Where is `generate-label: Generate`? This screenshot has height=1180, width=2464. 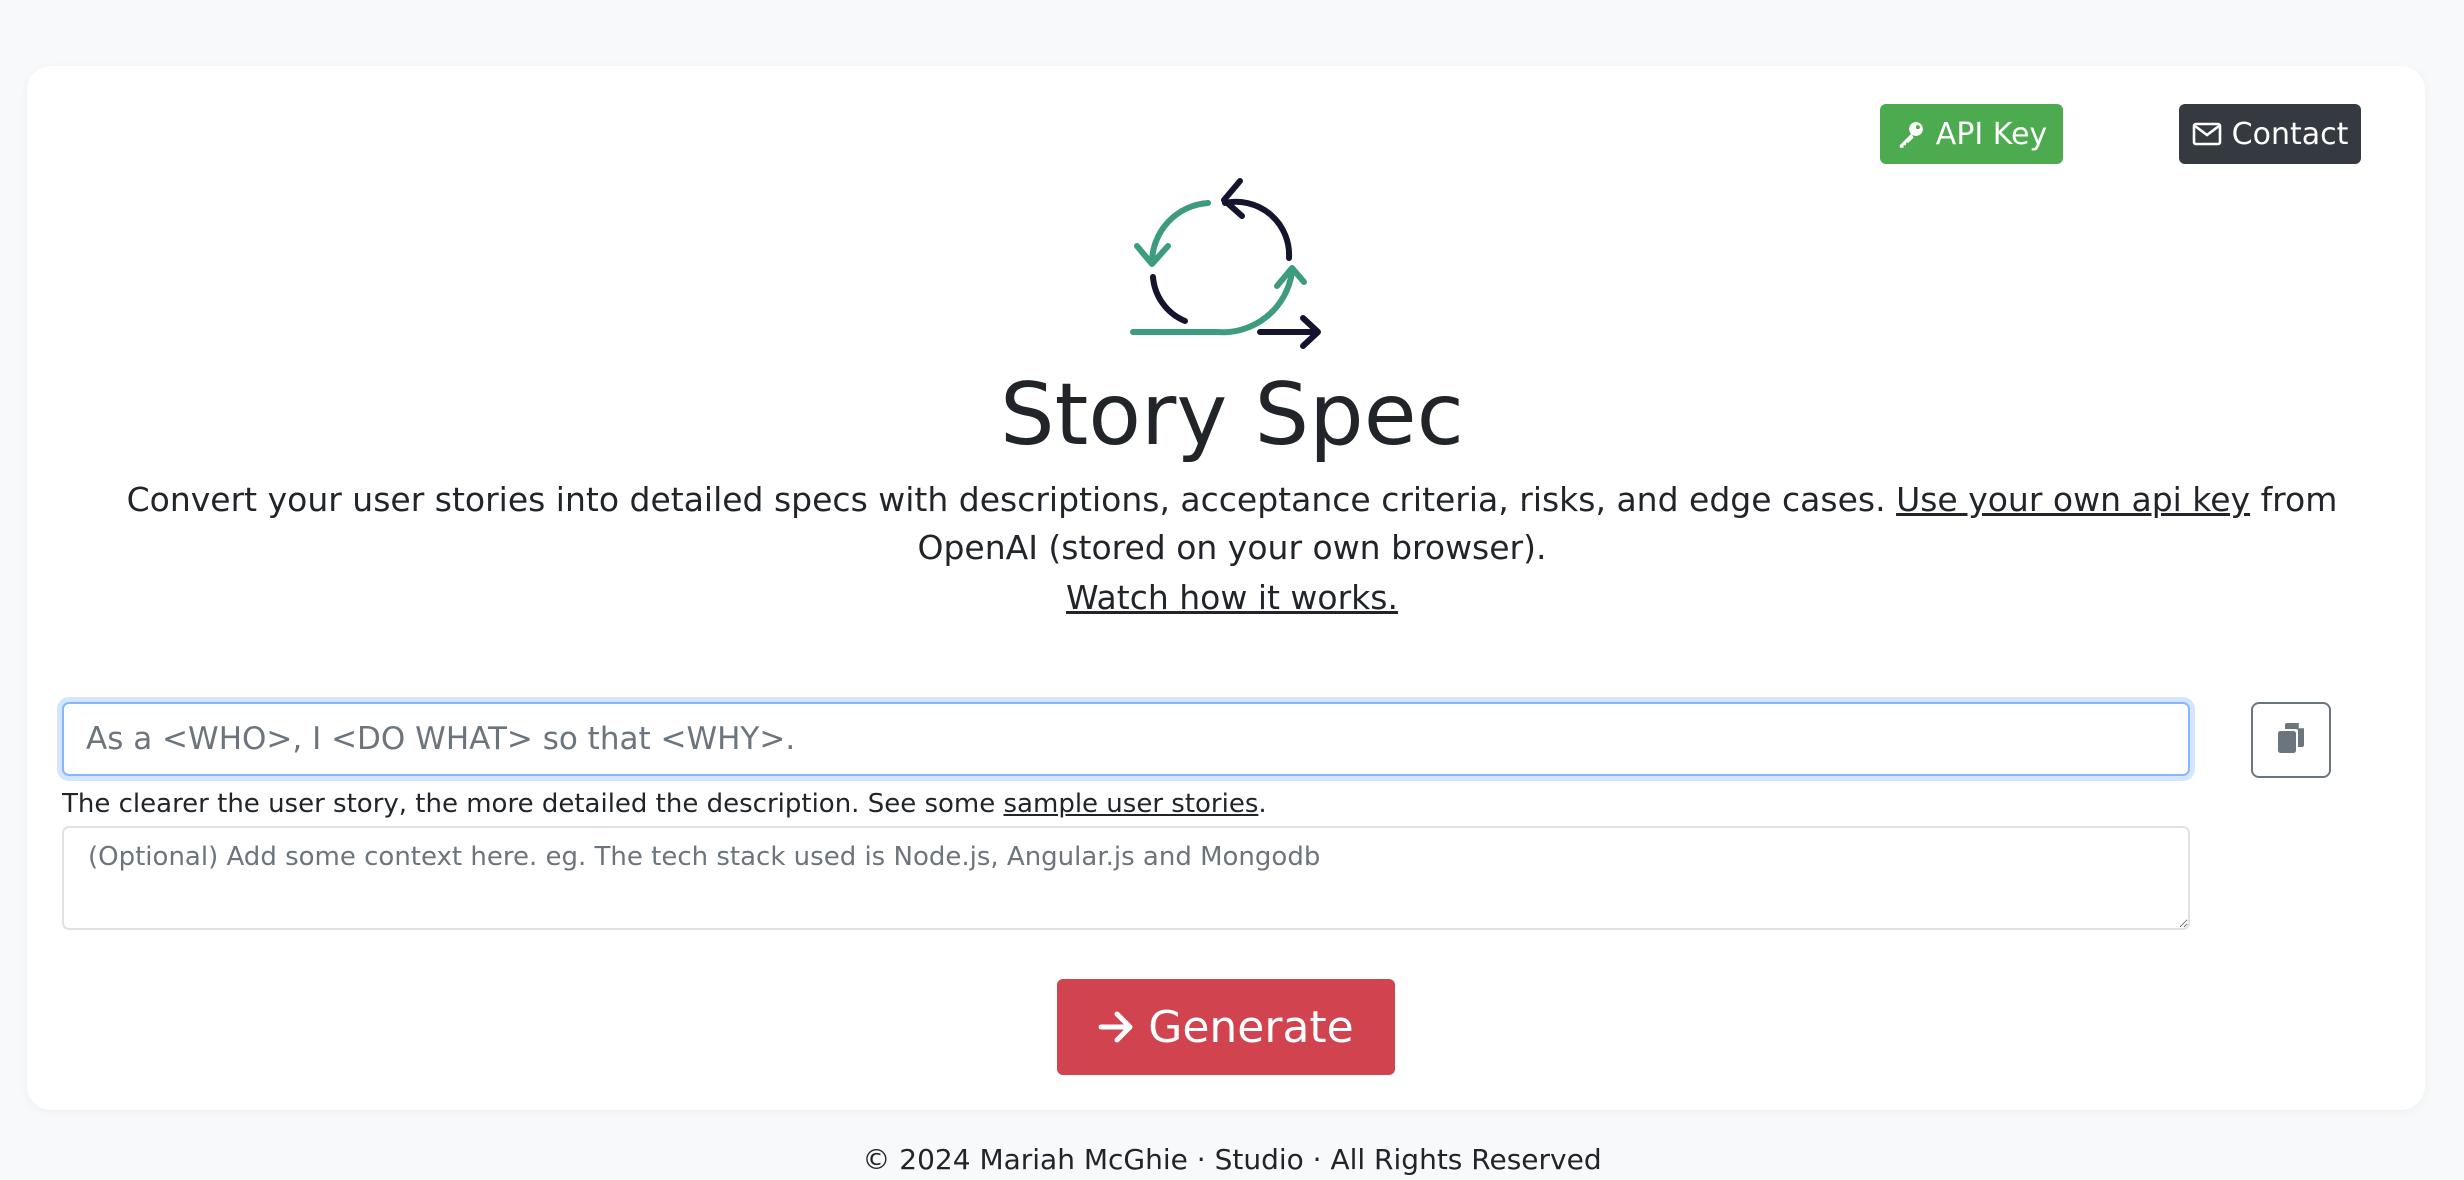
generate-label: Generate is located at coordinates (1251, 1027).